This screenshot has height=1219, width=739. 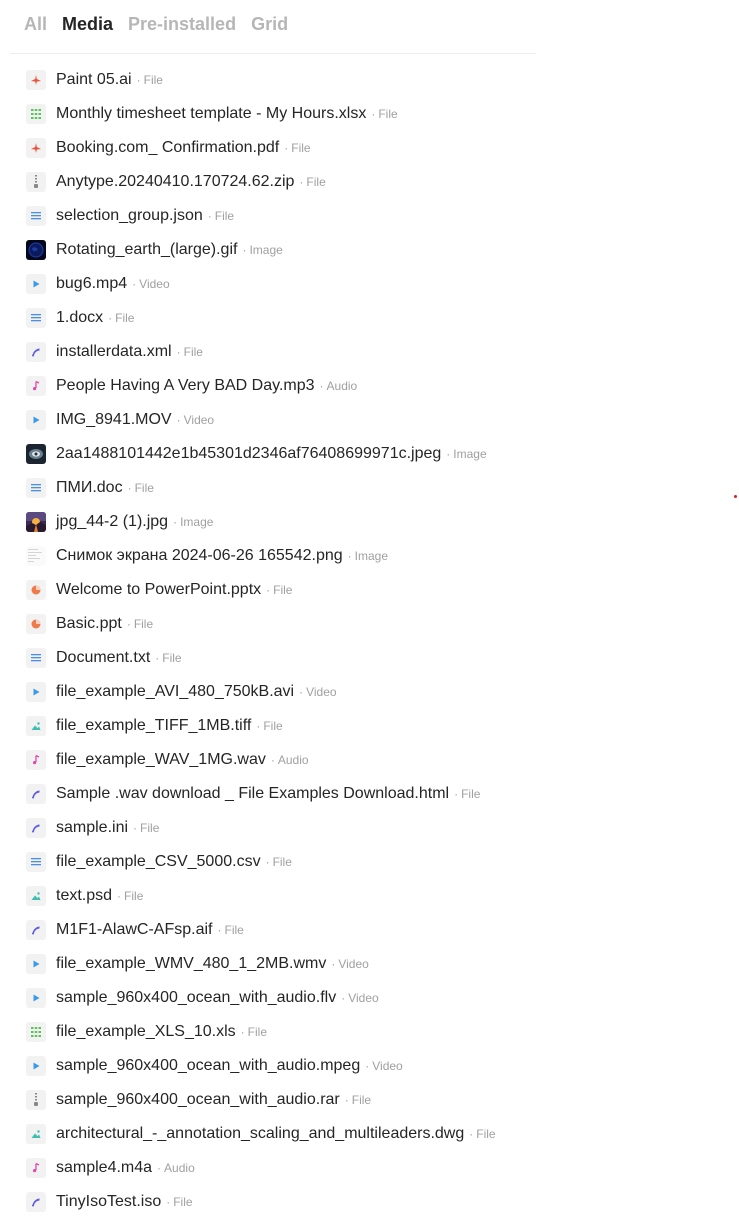 What do you see at coordinates (360, 896) in the screenshot?
I see `list-item: text.psd · File` at bounding box center [360, 896].